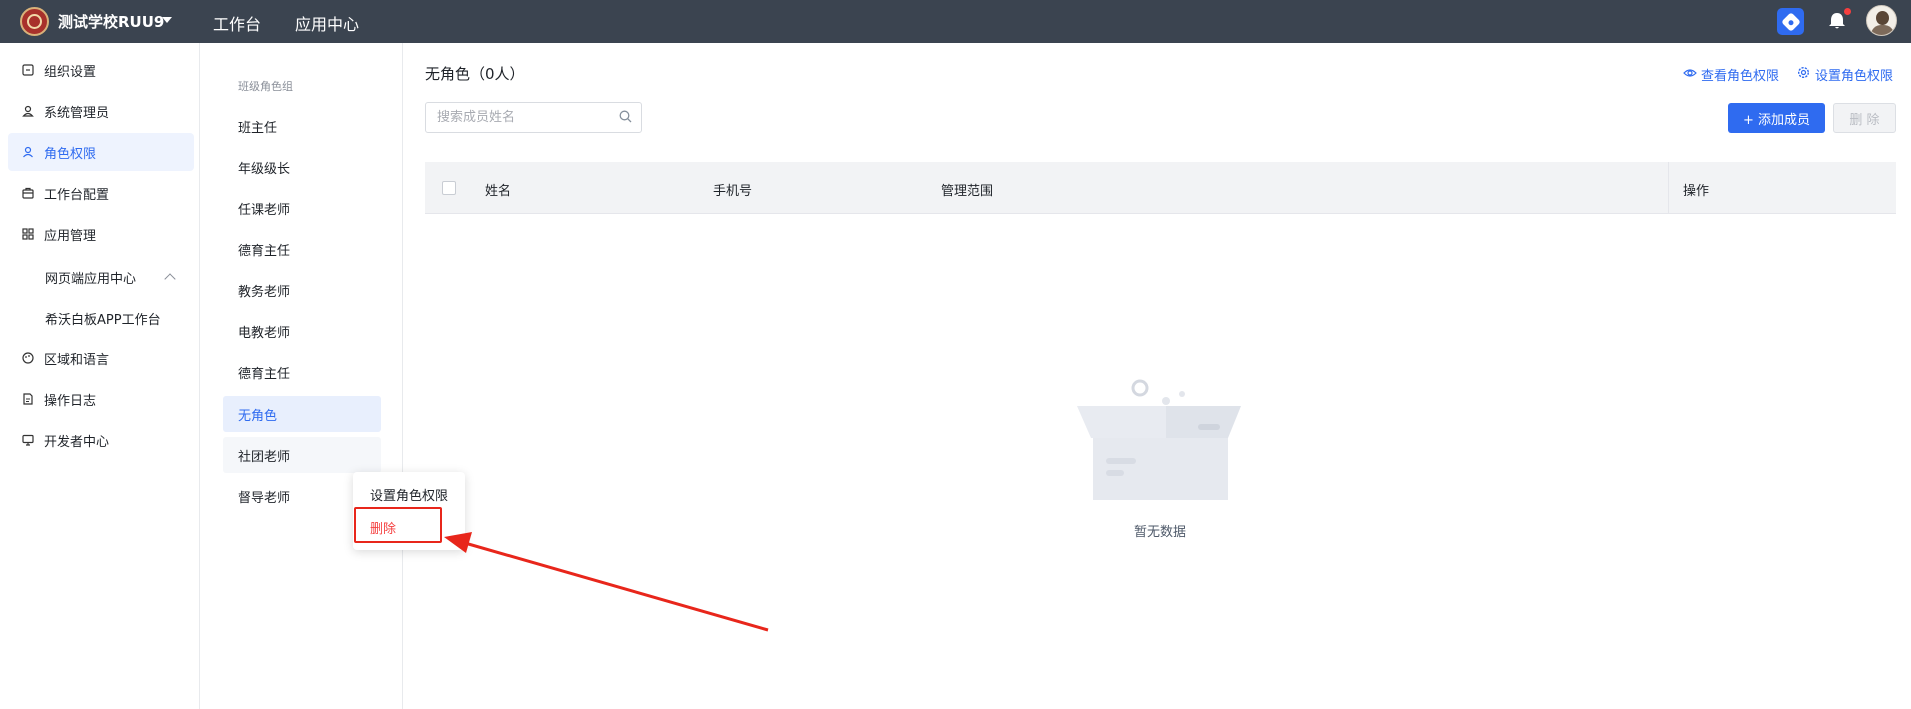 Image resolution: width=1911 pixels, height=709 pixels. What do you see at coordinates (498, 191) in the screenshot?
I see `column-header-name: 姓名` at bounding box center [498, 191].